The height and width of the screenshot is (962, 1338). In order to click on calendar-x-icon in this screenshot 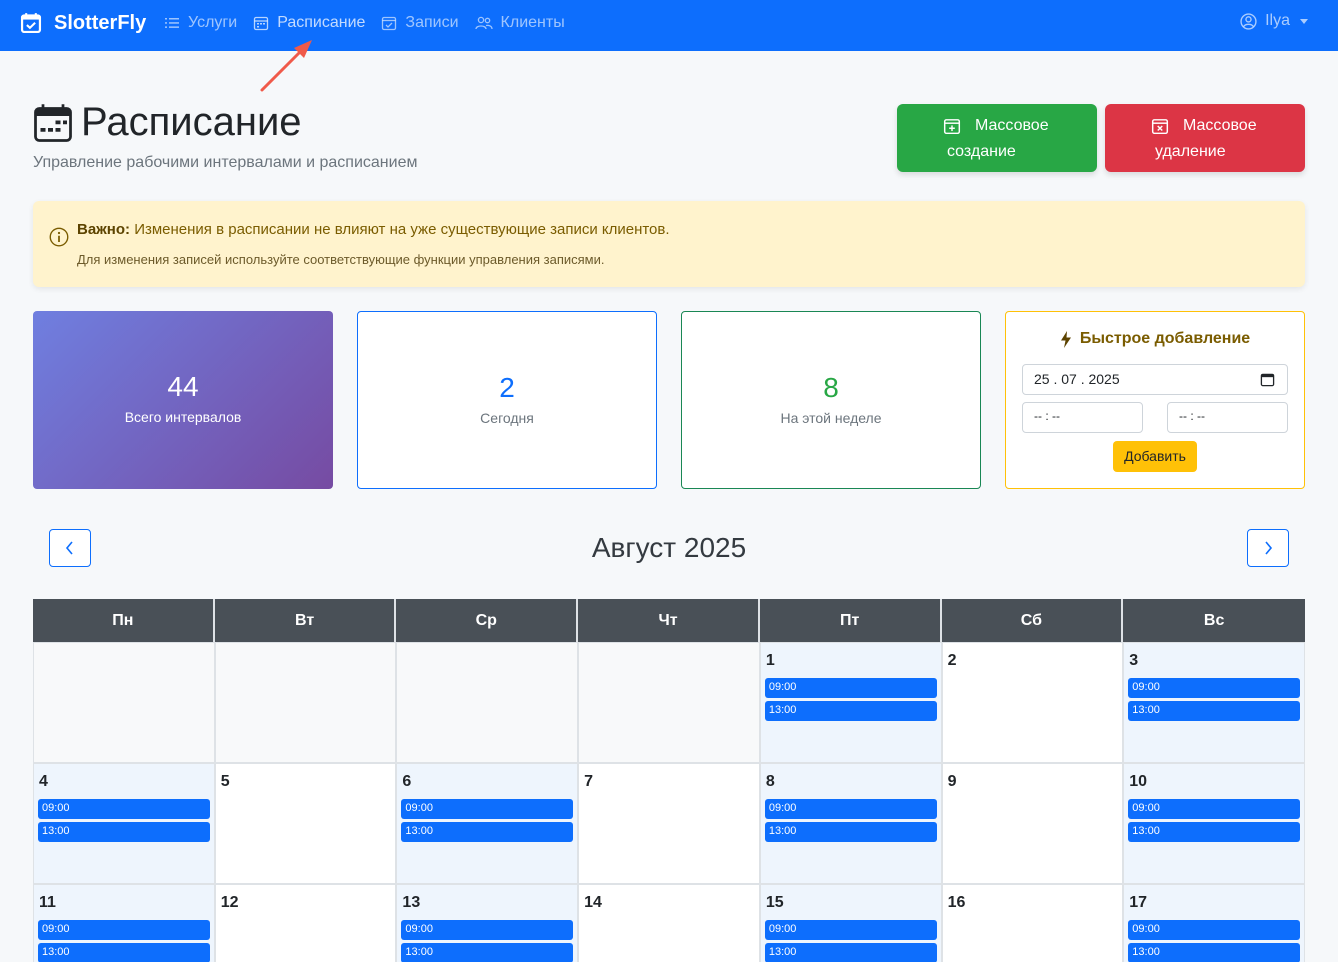, I will do `click(1160, 127)`.